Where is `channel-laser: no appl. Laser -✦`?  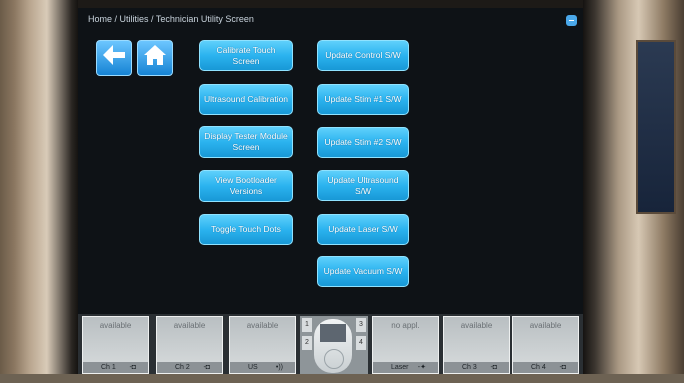 channel-laser: no appl. Laser -✦ is located at coordinates (405, 345).